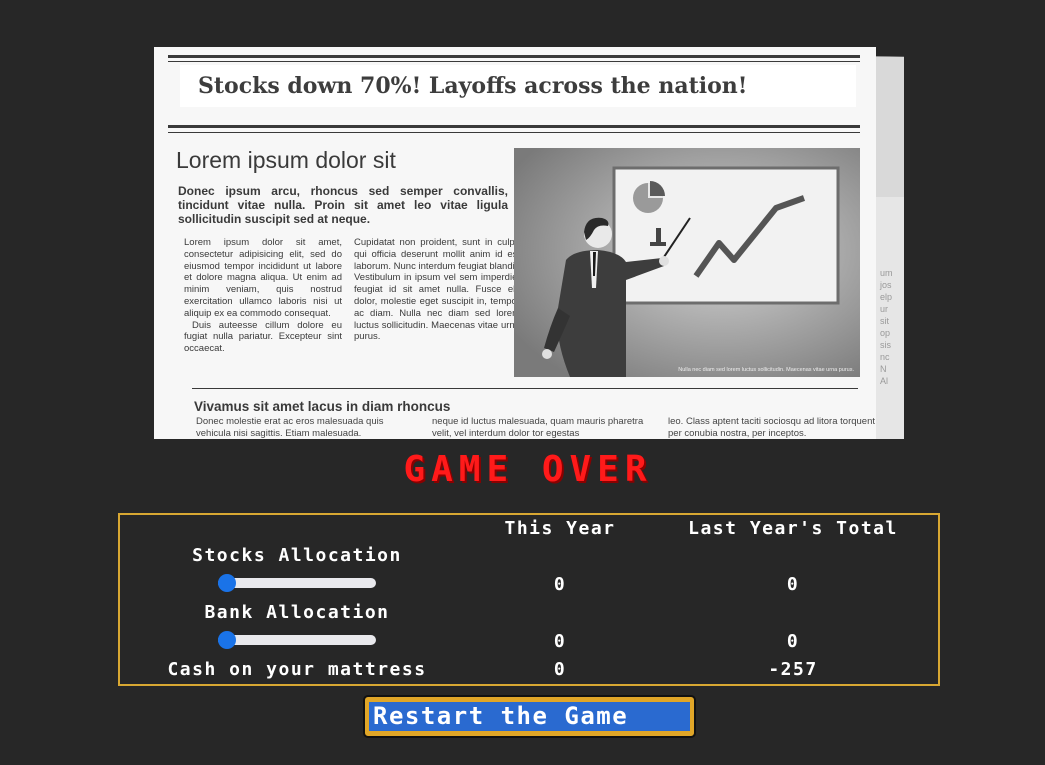  I want to click on article-title: Lorem ipsum dolor sit, so click(286, 160).